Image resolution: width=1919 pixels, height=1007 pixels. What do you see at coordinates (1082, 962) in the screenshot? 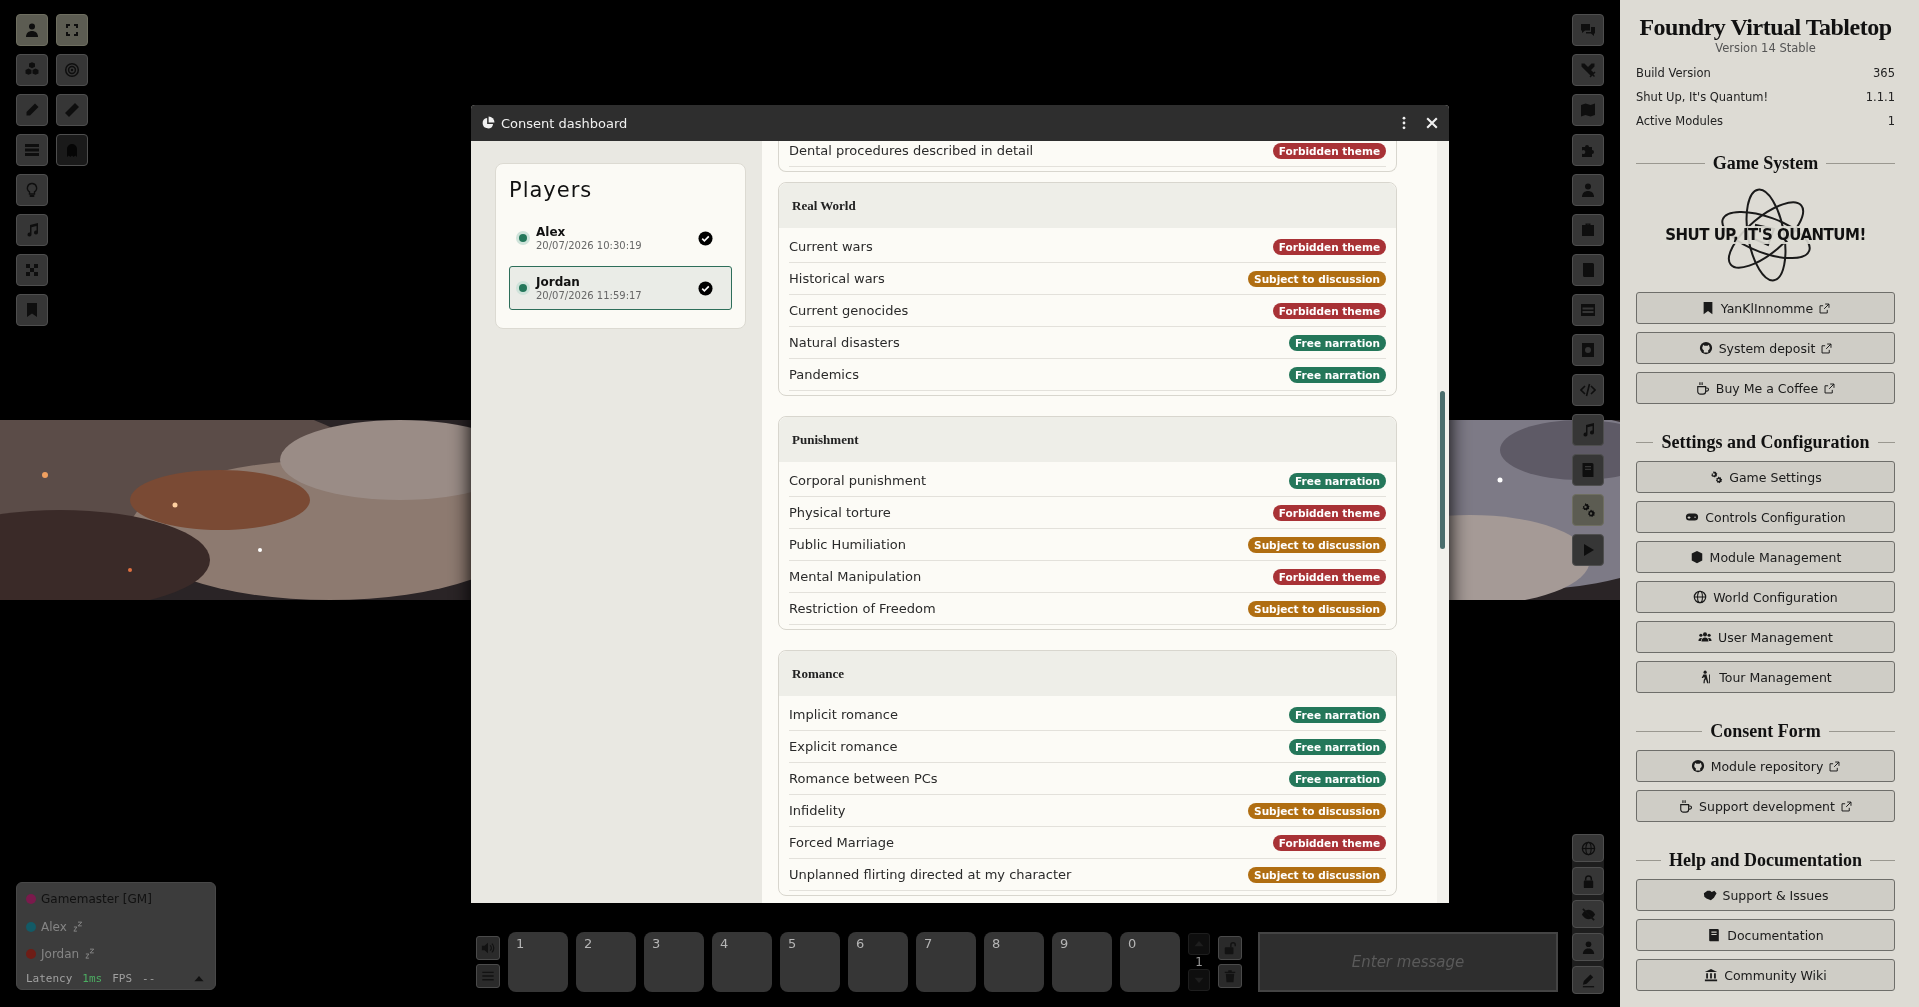
I see `macro-slot: 9` at bounding box center [1082, 962].